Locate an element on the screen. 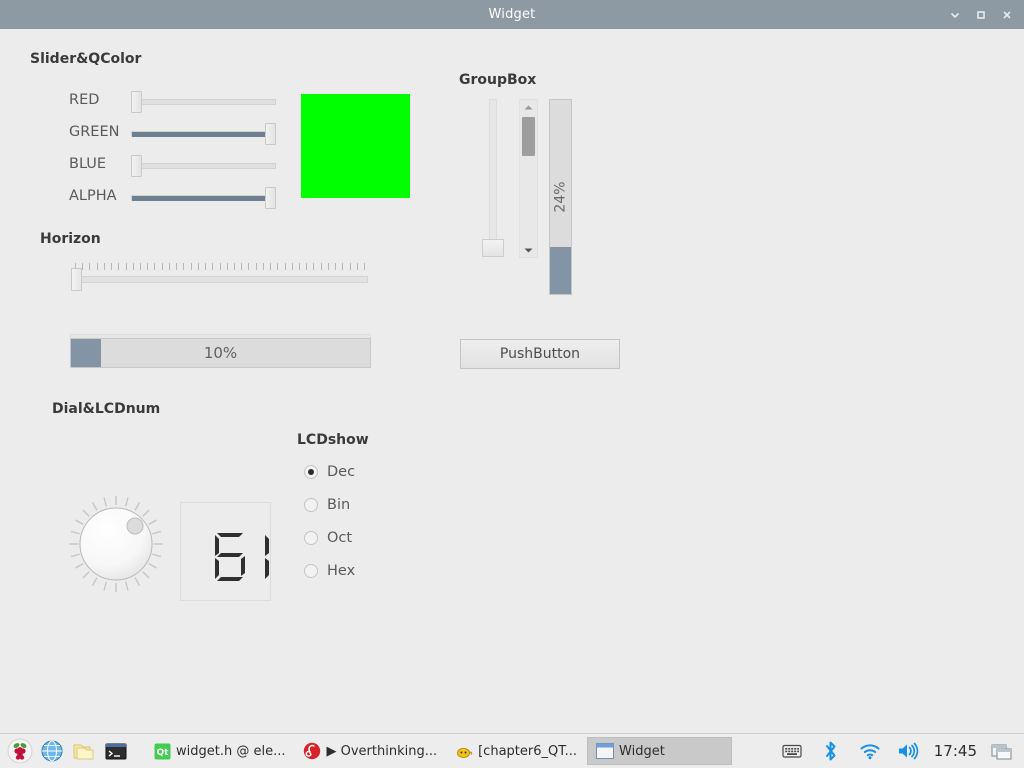 This screenshot has height=768, width=1024. volume-icon is located at coordinates (909, 751).